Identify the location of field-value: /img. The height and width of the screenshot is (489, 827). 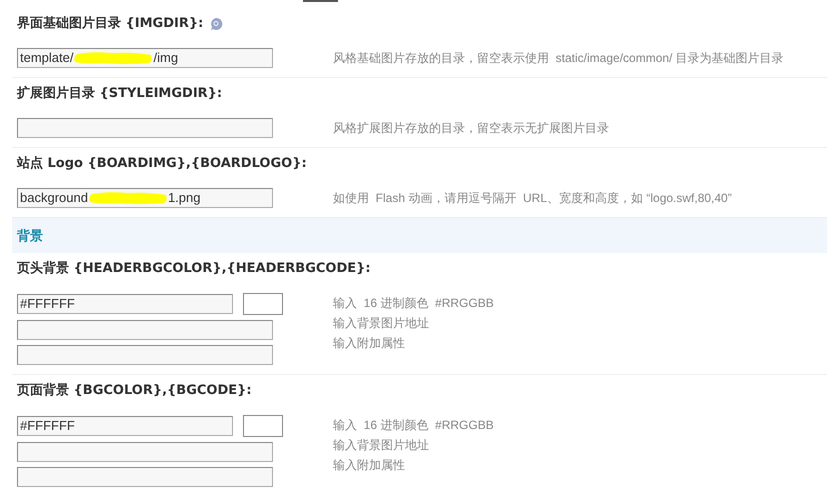
(165, 58).